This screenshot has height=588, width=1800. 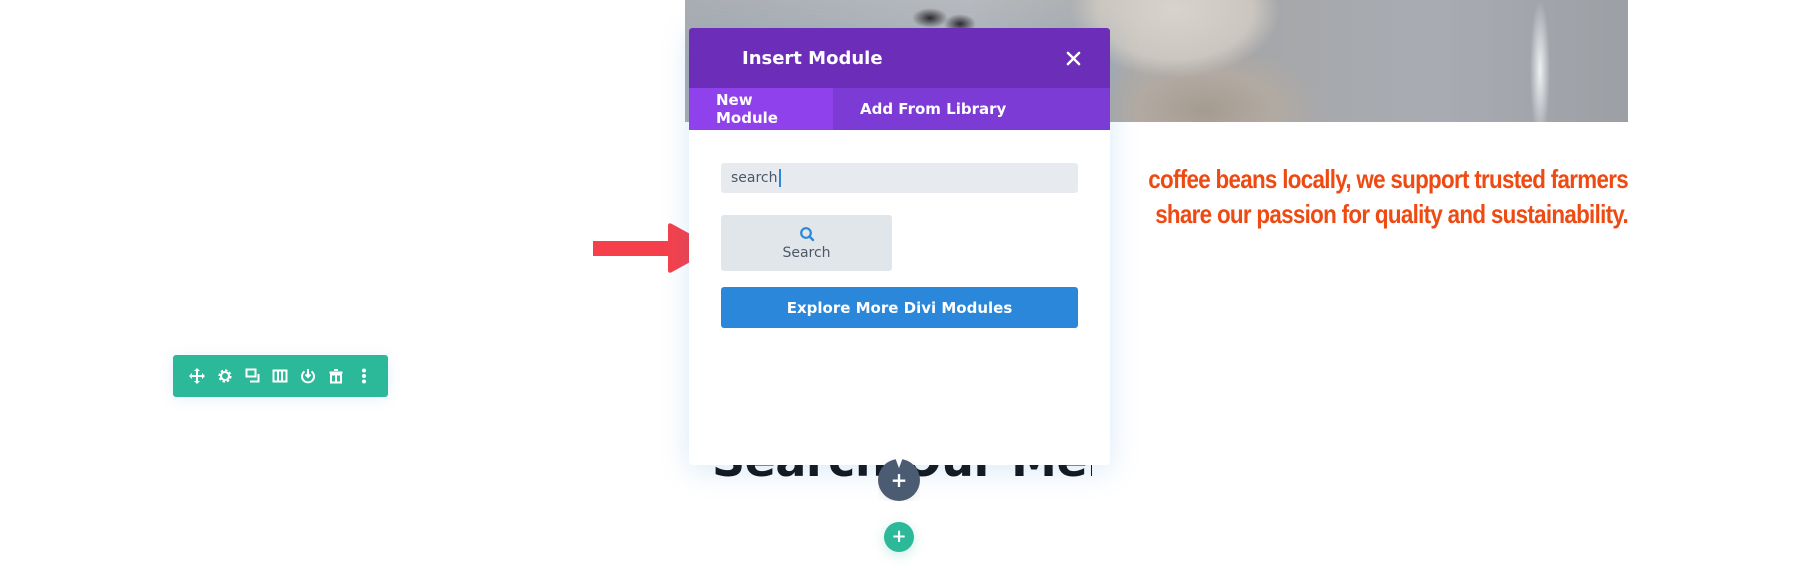 What do you see at coordinates (197, 376) in the screenshot?
I see `move-icon` at bounding box center [197, 376].